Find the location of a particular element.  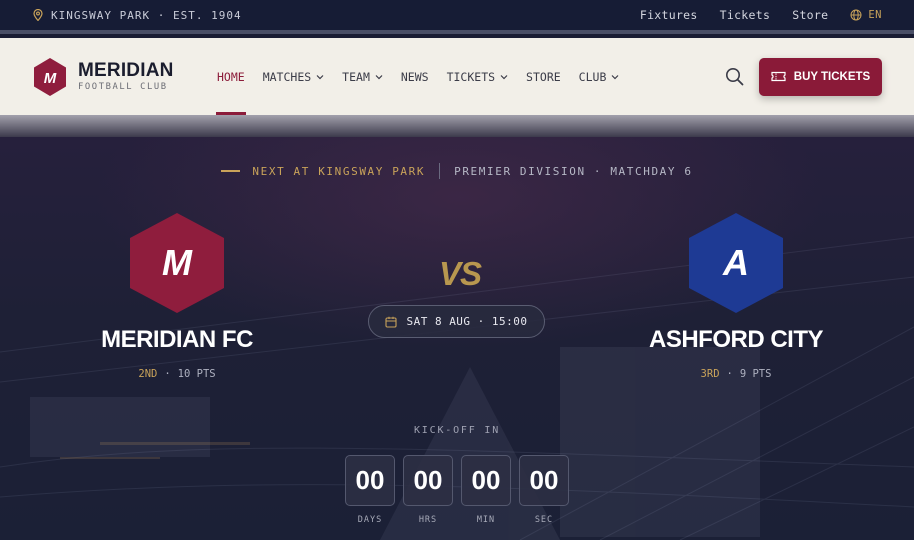

link-tickets: Tickets is located at coordinates (745, 15).